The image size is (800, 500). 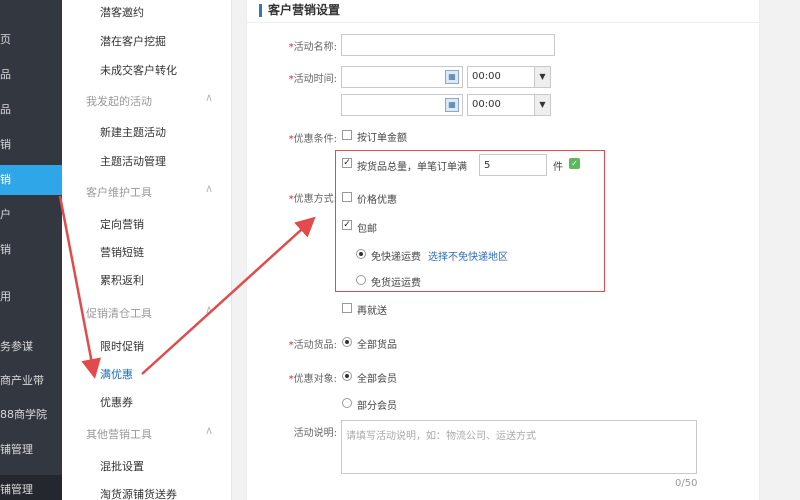 What do you see at coordinates (31, 415) in the screenshot?
I see `left-nav-item: 88商学院` at bounding box center [31, 415].